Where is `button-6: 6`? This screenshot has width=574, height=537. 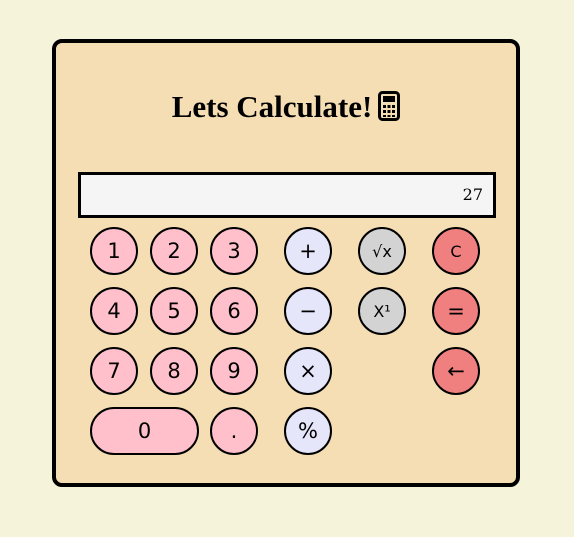 button-6: 6 is located at coordinates (234, 311).